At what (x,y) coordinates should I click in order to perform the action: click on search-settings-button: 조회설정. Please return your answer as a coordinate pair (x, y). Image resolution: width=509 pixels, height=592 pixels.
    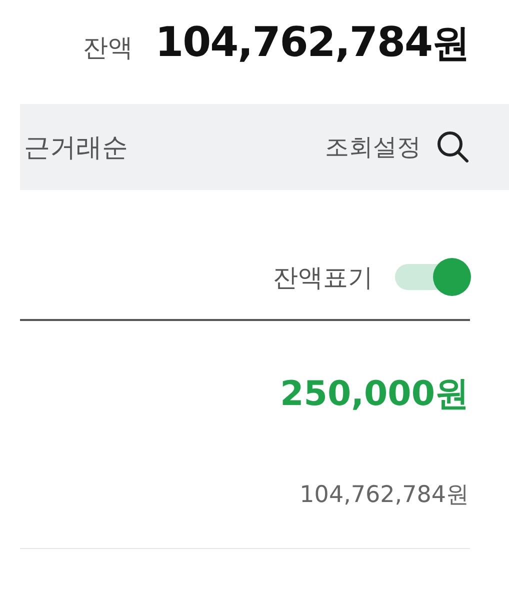
    Looking at the image, I should click on (398, 147).